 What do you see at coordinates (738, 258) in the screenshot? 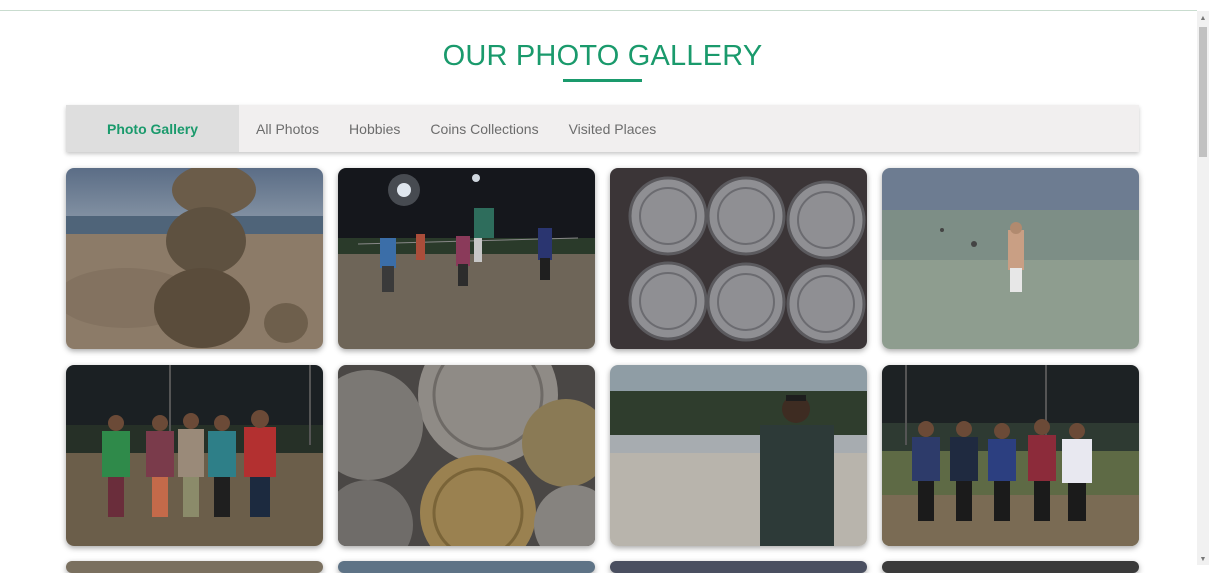
I see `photo-coins-grid` at bounding box center [738, 258].